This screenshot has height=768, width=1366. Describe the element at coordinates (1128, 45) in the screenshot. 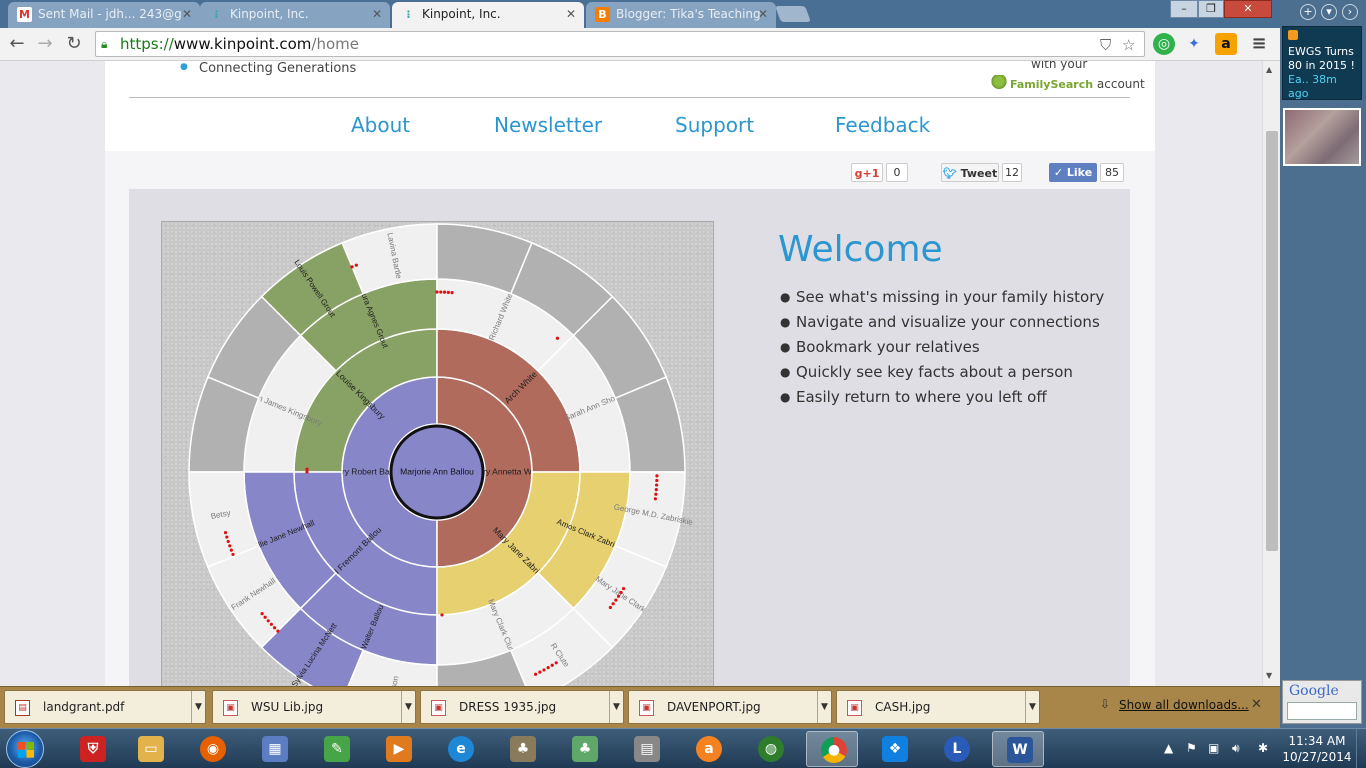

I see `bookmark-star-icon: ☆` at that location.